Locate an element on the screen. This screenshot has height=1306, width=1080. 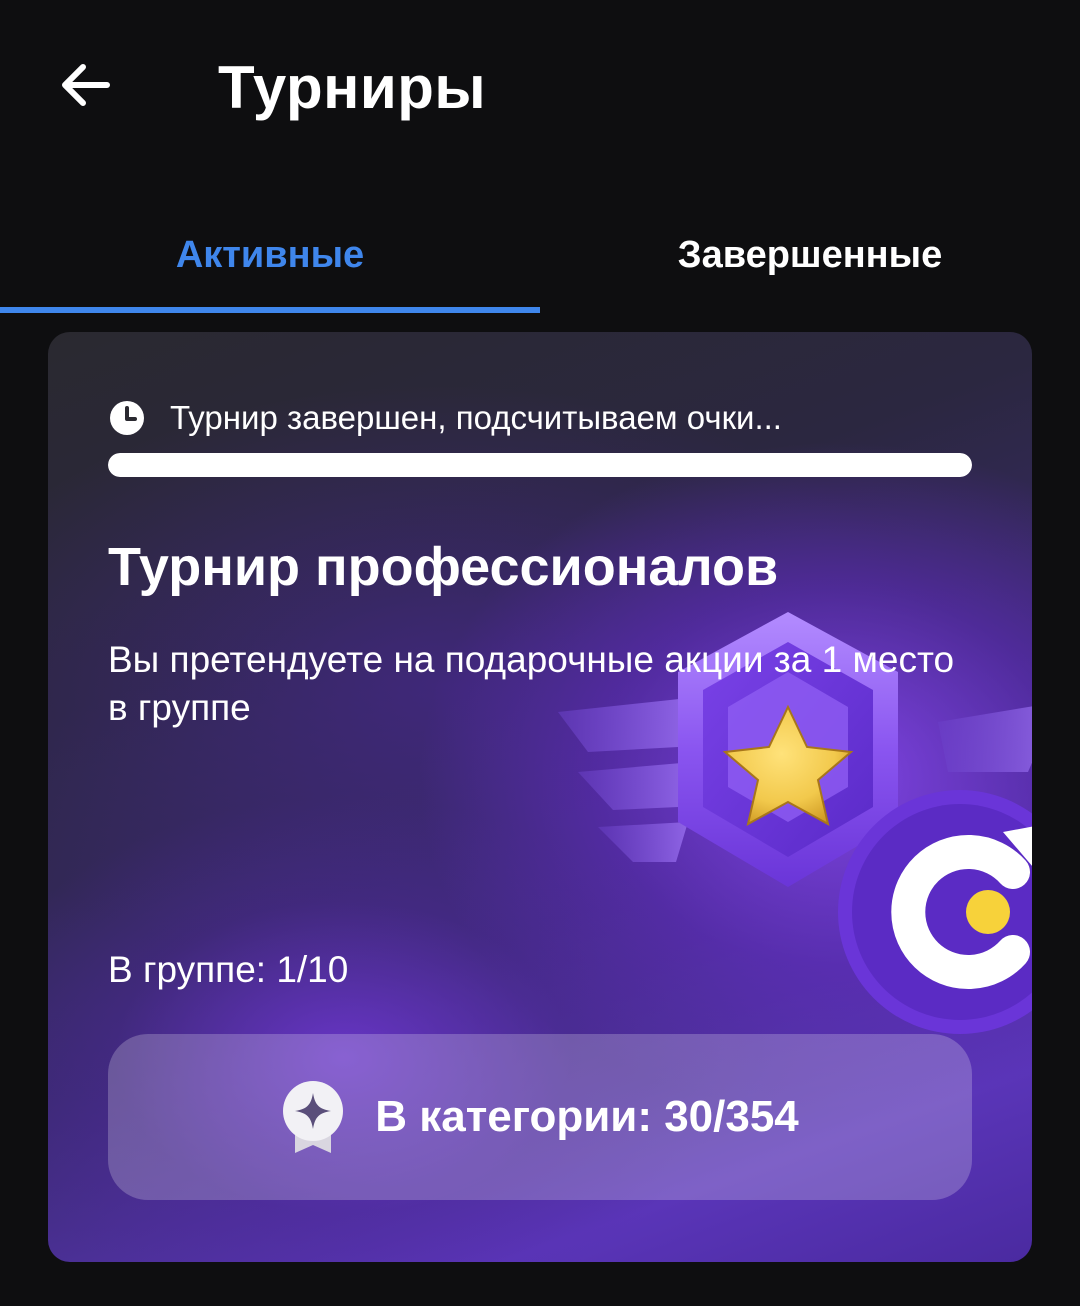
tab-bar: Активные Завершенные is located at coordinates (540, 257).